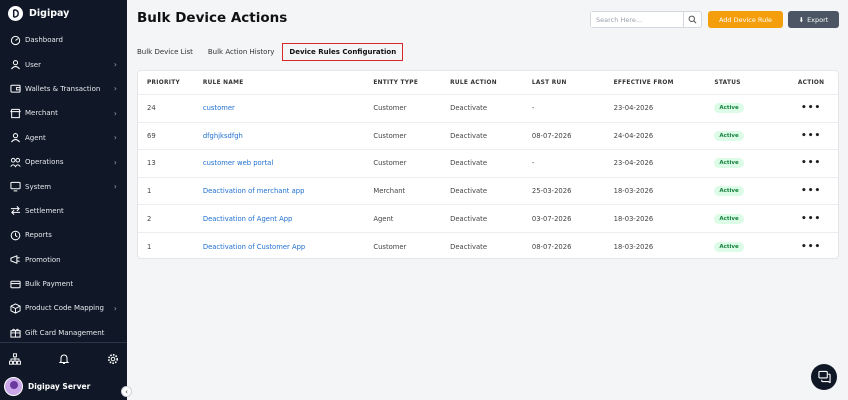 This screenshot has height=400, width=848. I want to click on cell-rule-name-link: customer, so click(288, 108).